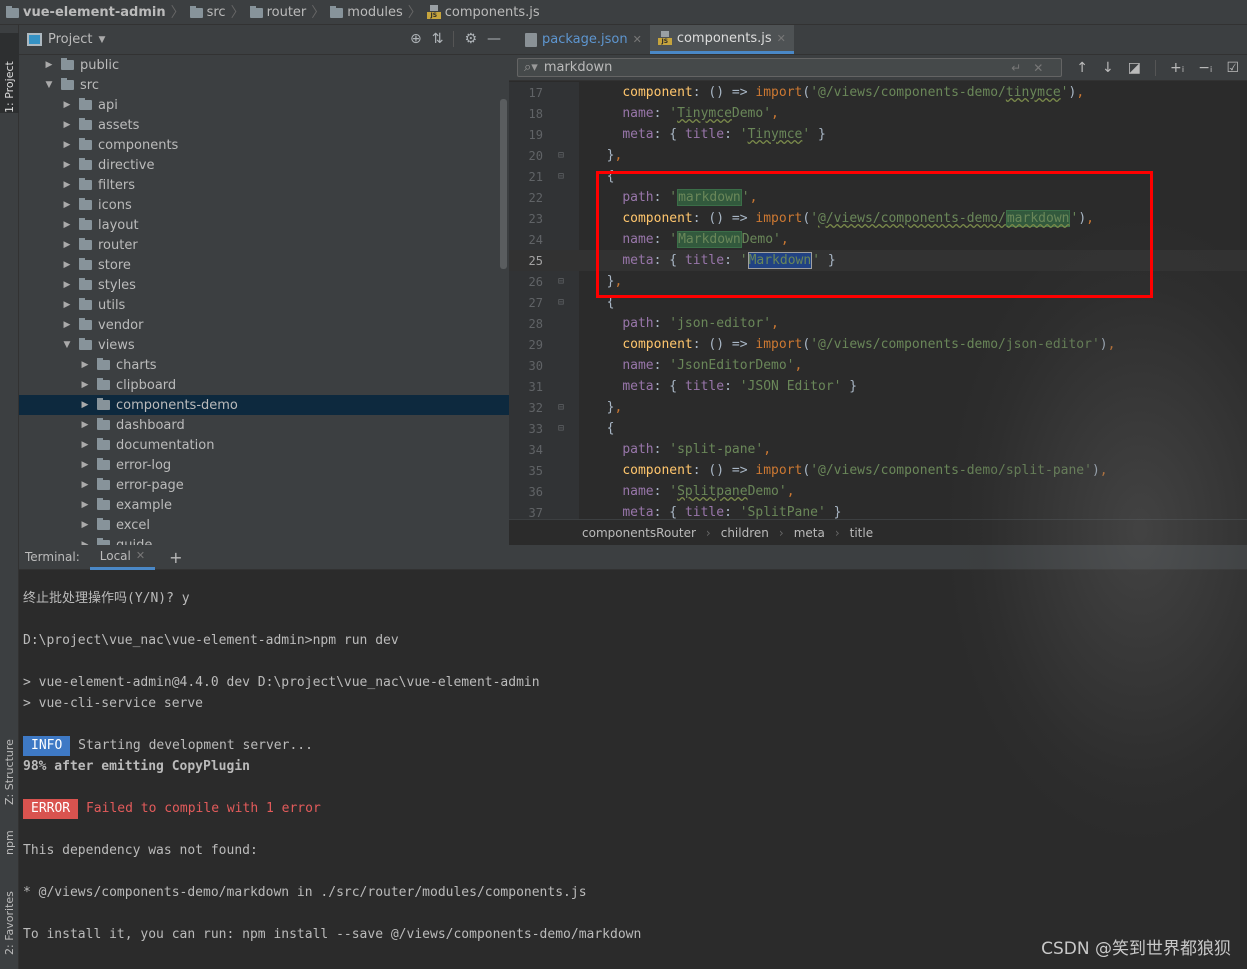 This screenshot has height=969, width=1247. I want to click on terminal-tab-local: Local ✕, so click(122, 557).